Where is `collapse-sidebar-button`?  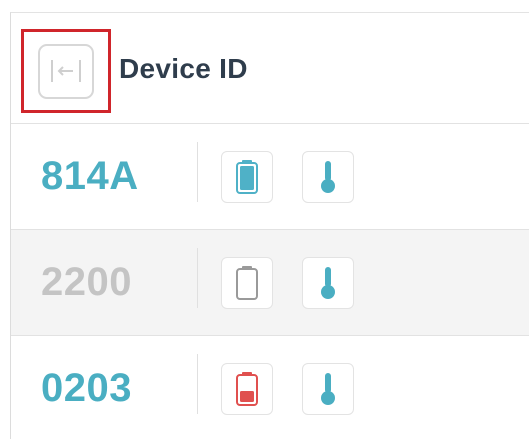 collapse-sidebar-button is located at coordinates (66, 71).